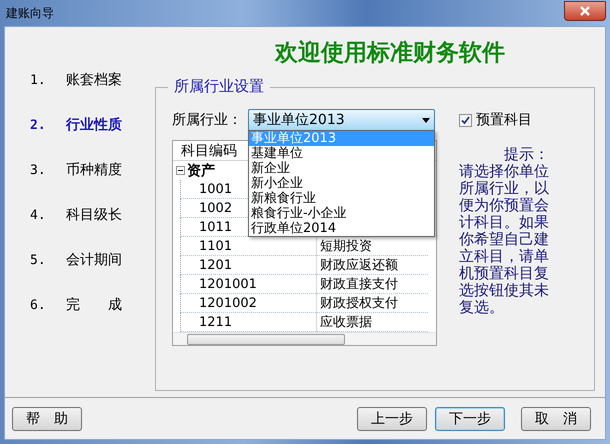  Describe the element at coordinates (470, 418) in the screenshot. I see `dialog-button: 下一步` at that location.